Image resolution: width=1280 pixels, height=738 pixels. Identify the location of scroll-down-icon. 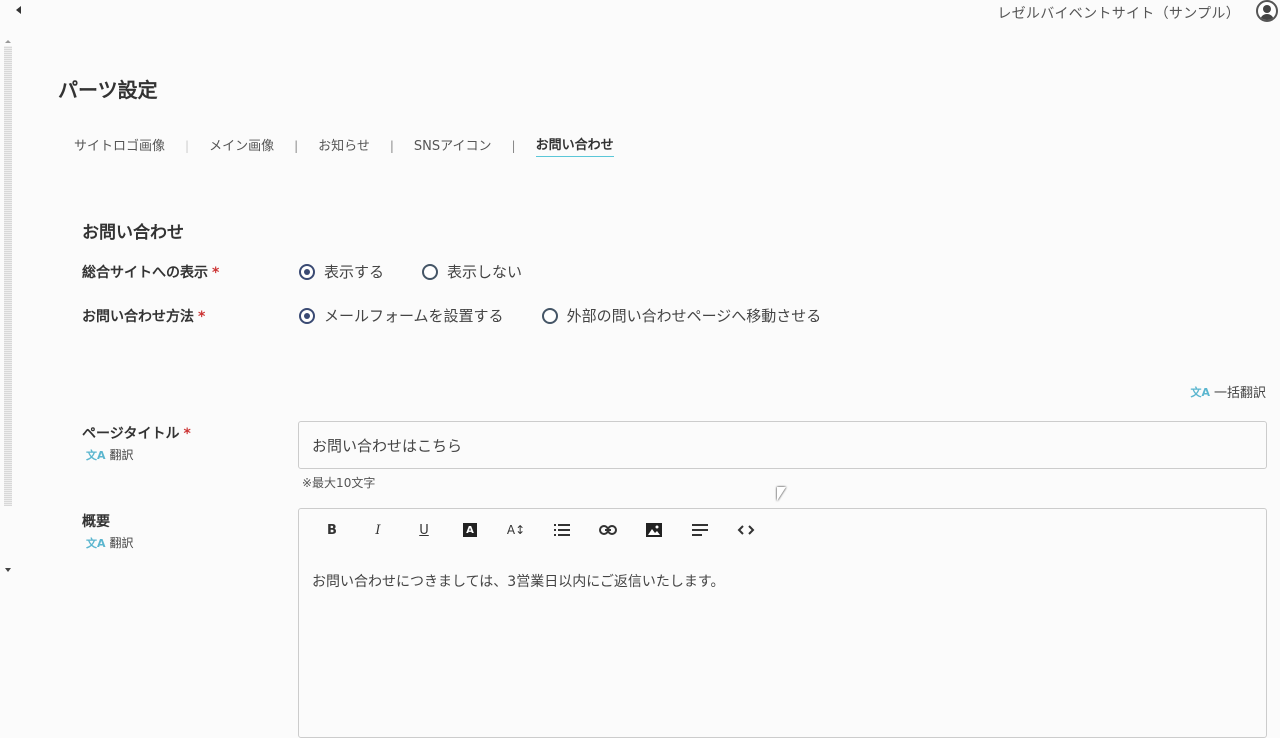
(8, 570).